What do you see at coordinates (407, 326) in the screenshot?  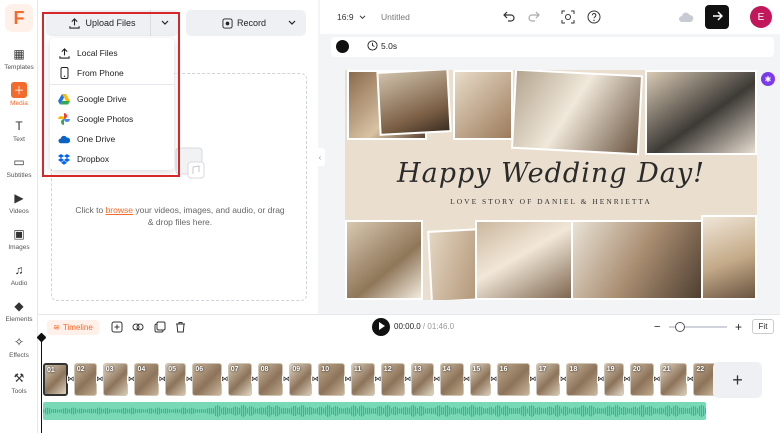 I see `current-time: 00:00.0` at bounding box center [407, 326].